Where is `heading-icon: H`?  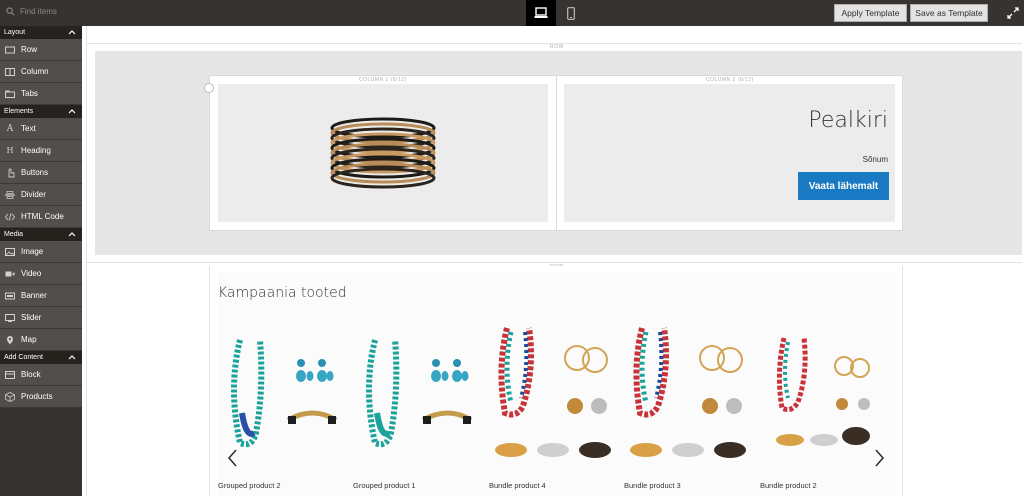 heading-icon: H is located at coordinates (10, 150).